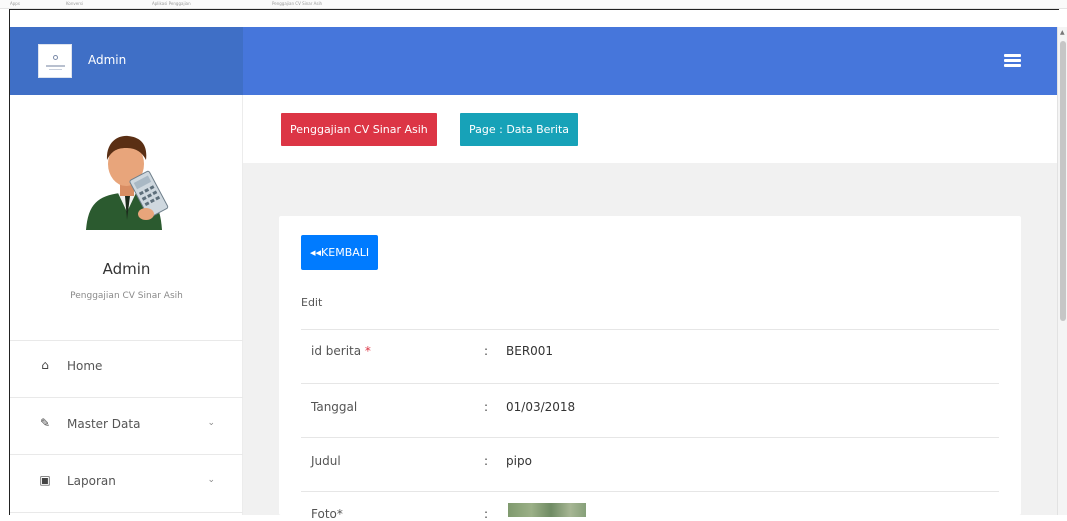  I want to click on form-title: Edit, so click(312, 302).